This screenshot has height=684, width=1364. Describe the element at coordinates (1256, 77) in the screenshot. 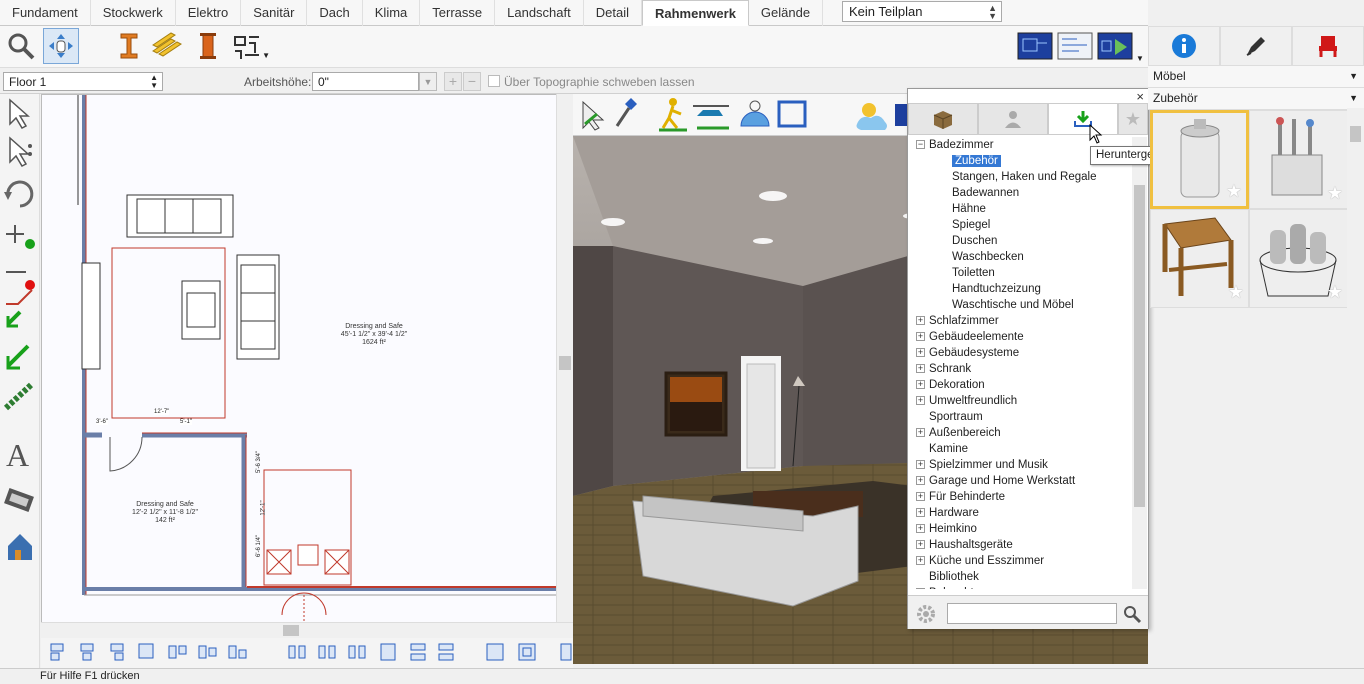

I see `category-dropdown: Möbel ▼` at that location.